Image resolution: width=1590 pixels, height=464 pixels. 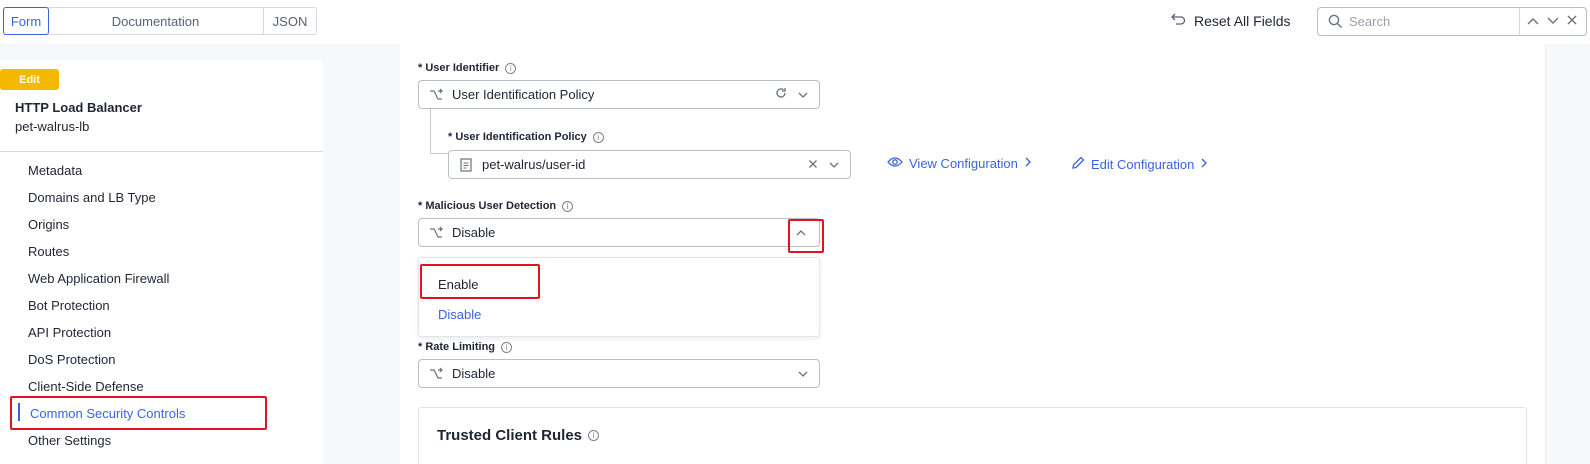 What do you see at coordinates (510, 435) in the screenshot?
I see `trusted-client-rules-title-text: Trusted Client Rules` at bounding box center [510, 435].